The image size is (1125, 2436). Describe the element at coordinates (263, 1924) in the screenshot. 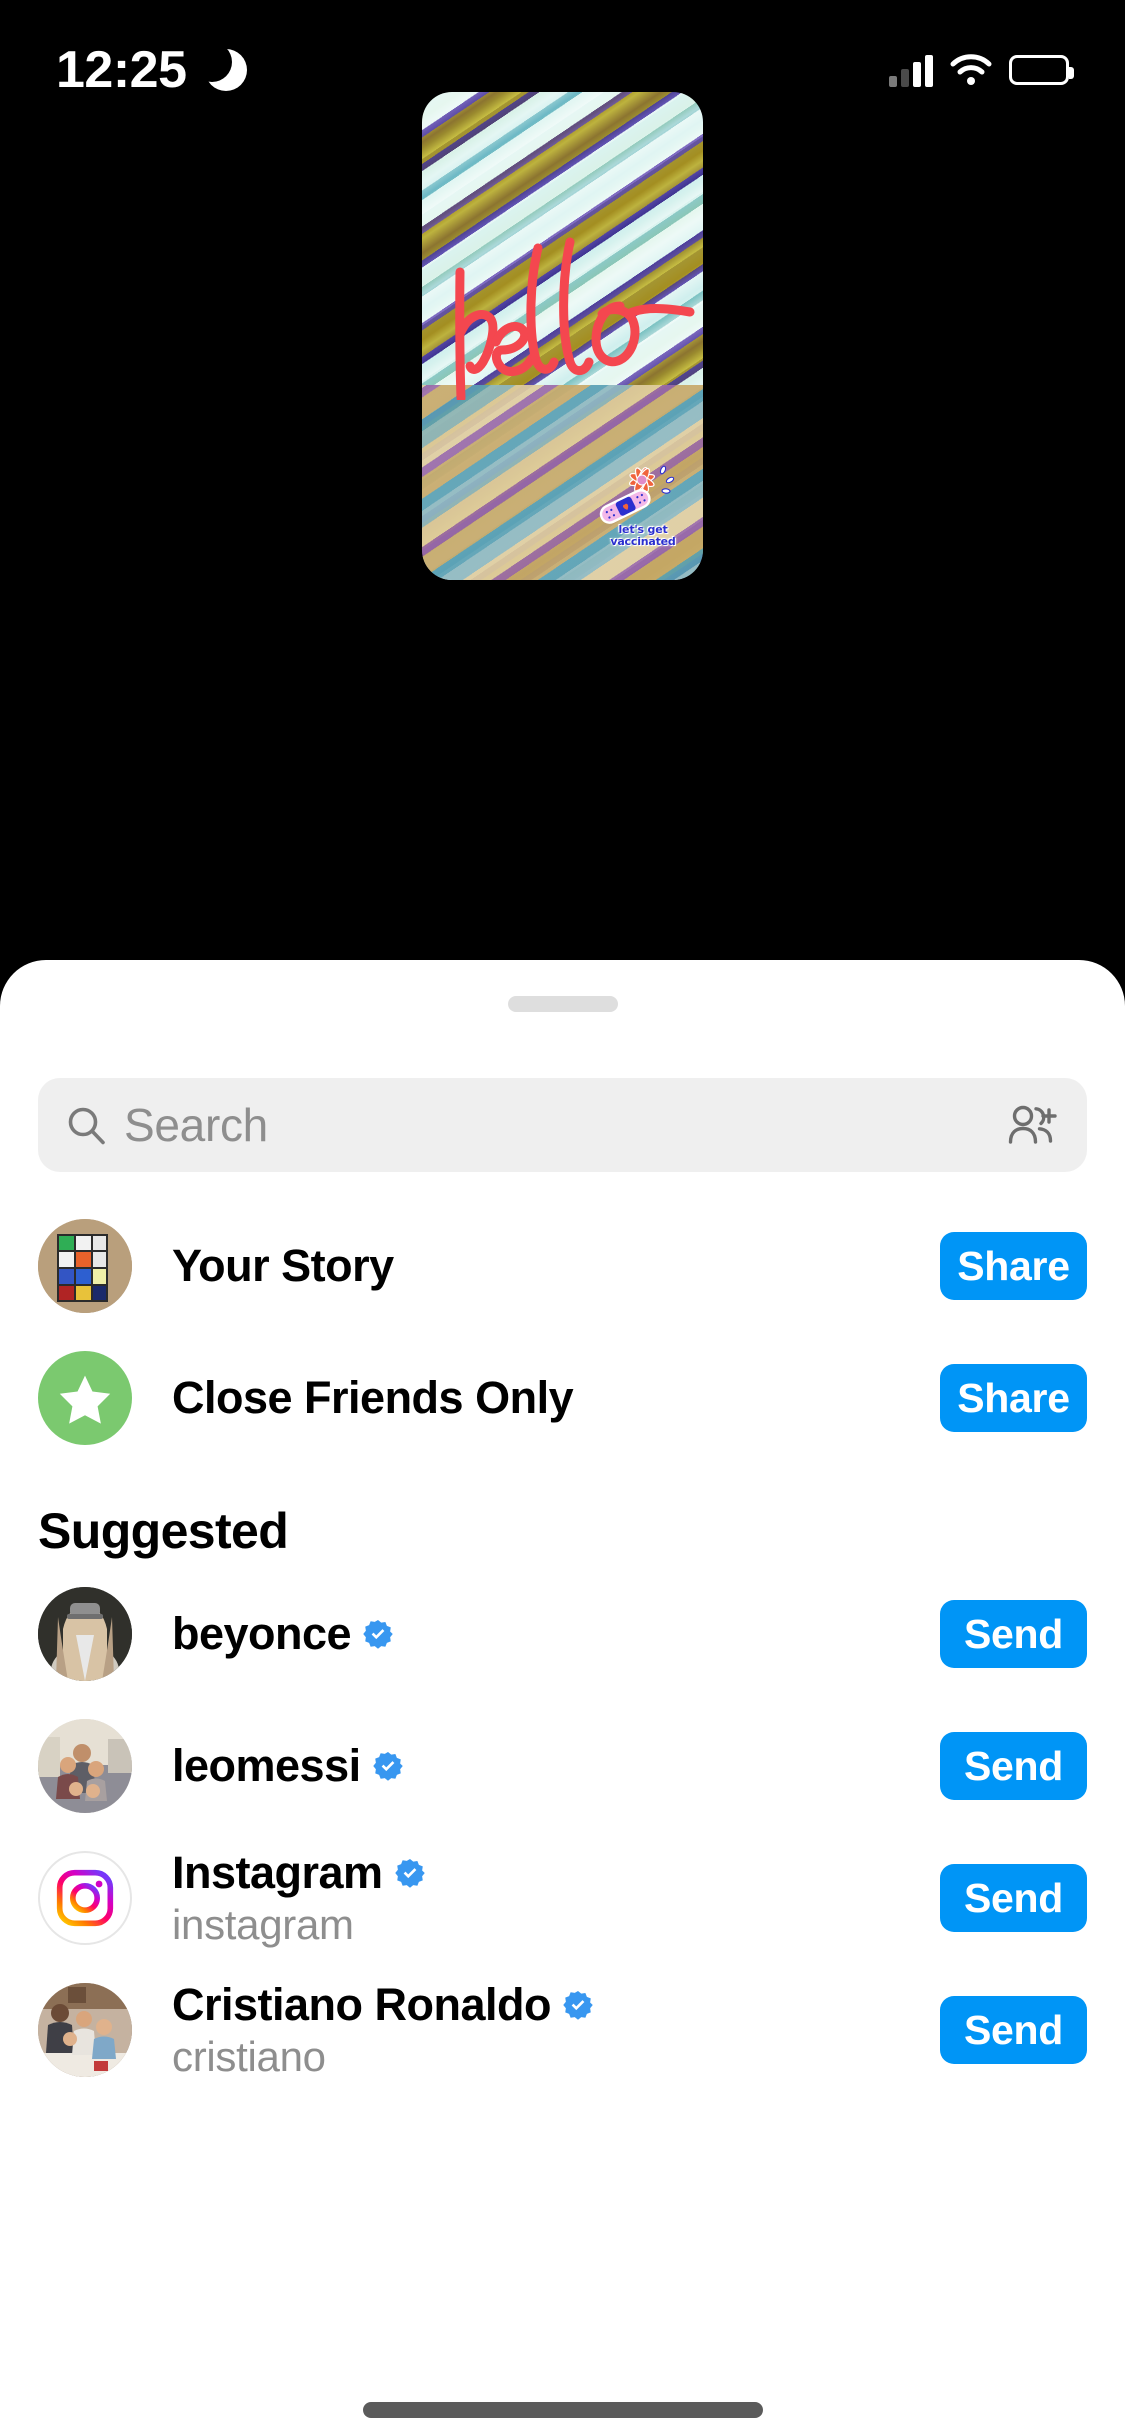

I see `list-item-subtitle: instagram` at that location.